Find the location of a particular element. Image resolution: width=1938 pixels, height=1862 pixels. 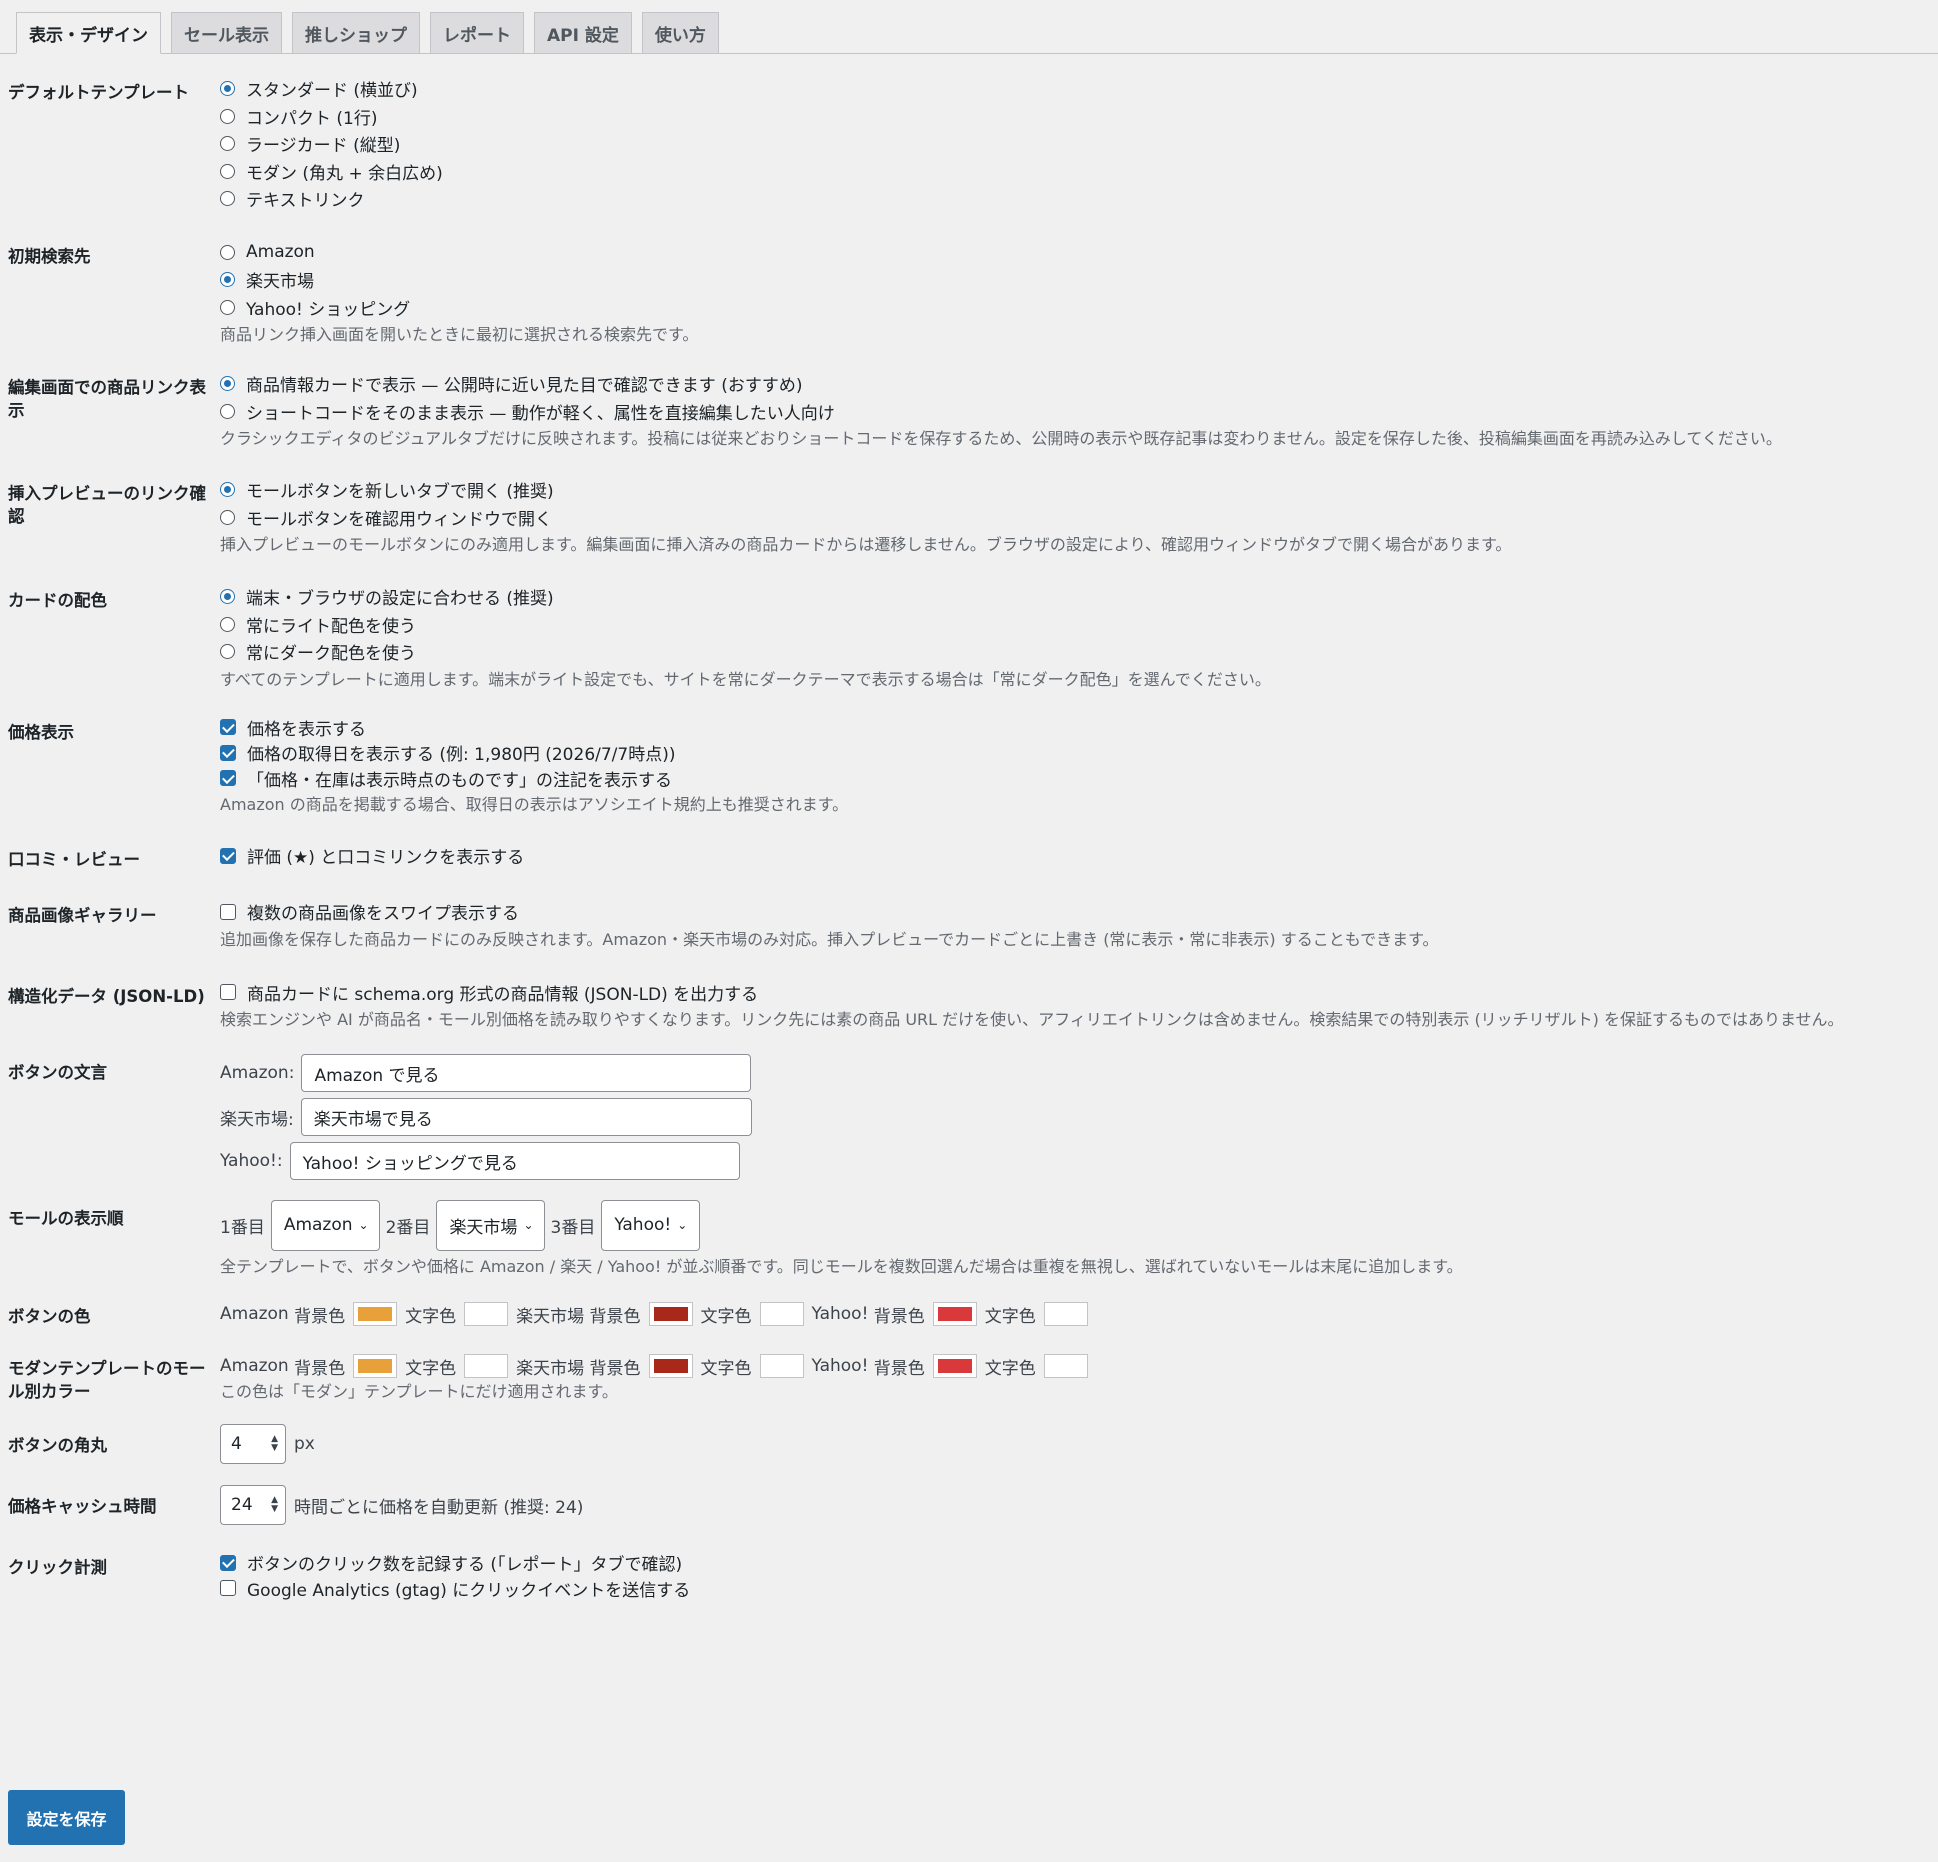

save-settings-button: 設定を保存 is located at coordinates (66, 1817).